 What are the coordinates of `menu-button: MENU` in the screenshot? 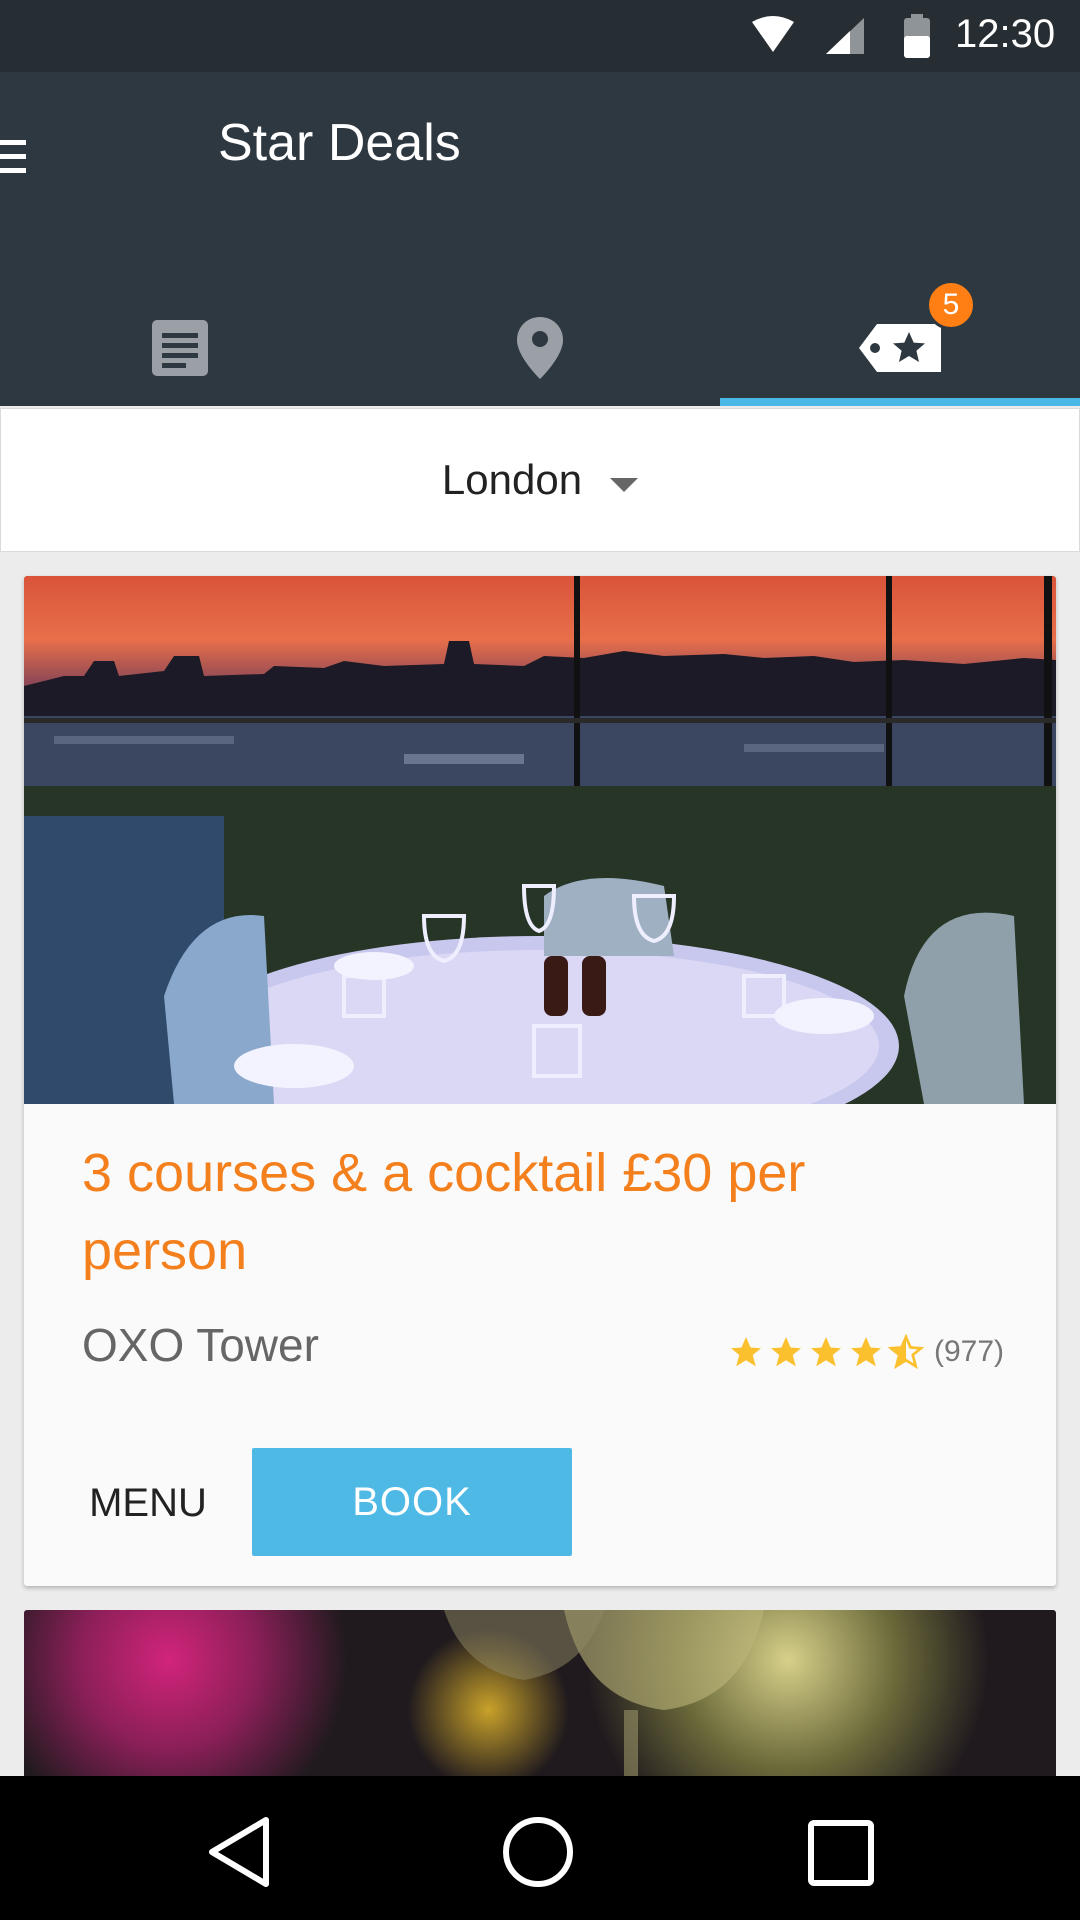 It's located at (148, 1502).